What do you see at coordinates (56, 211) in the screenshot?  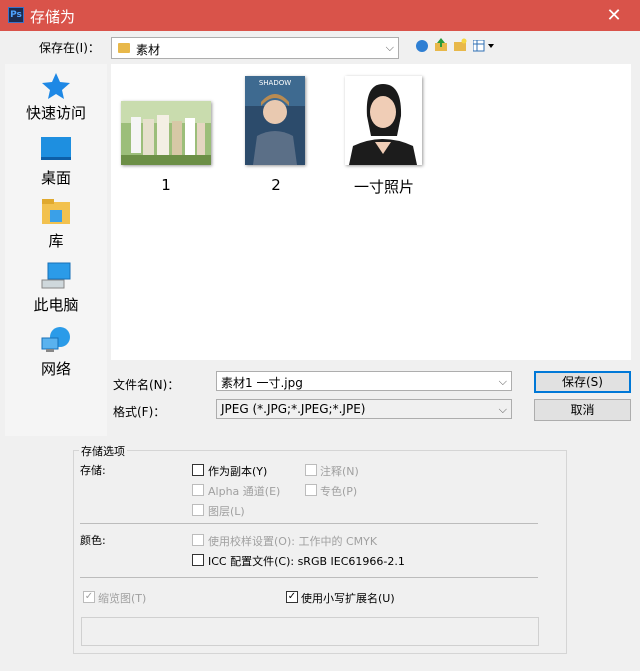 I see `library-icon` at bounding box center [56, 211].